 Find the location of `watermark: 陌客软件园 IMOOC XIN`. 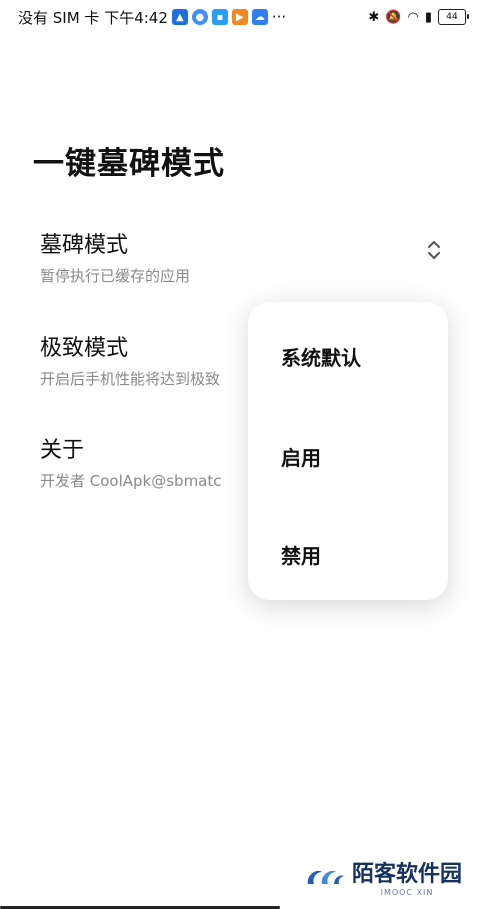

watermark: 陌客软件园 IMOOC XIN is located at coordinates (383, 876).